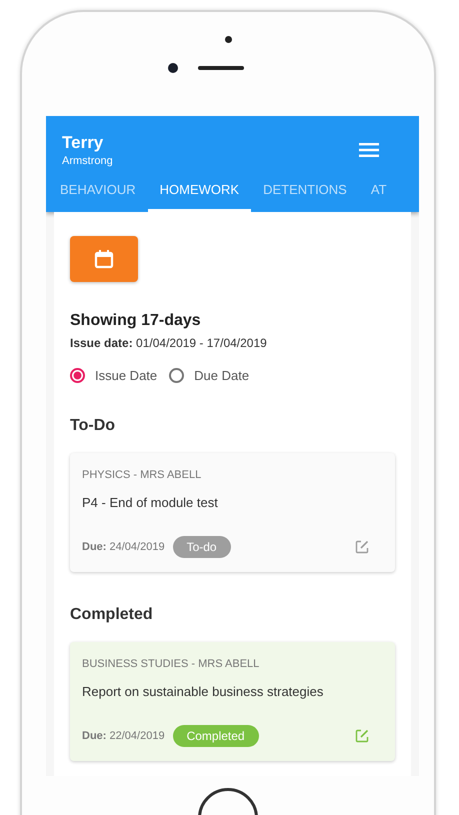  I want to click on due-date: Due: 22/04/2019, so click(123, 736).